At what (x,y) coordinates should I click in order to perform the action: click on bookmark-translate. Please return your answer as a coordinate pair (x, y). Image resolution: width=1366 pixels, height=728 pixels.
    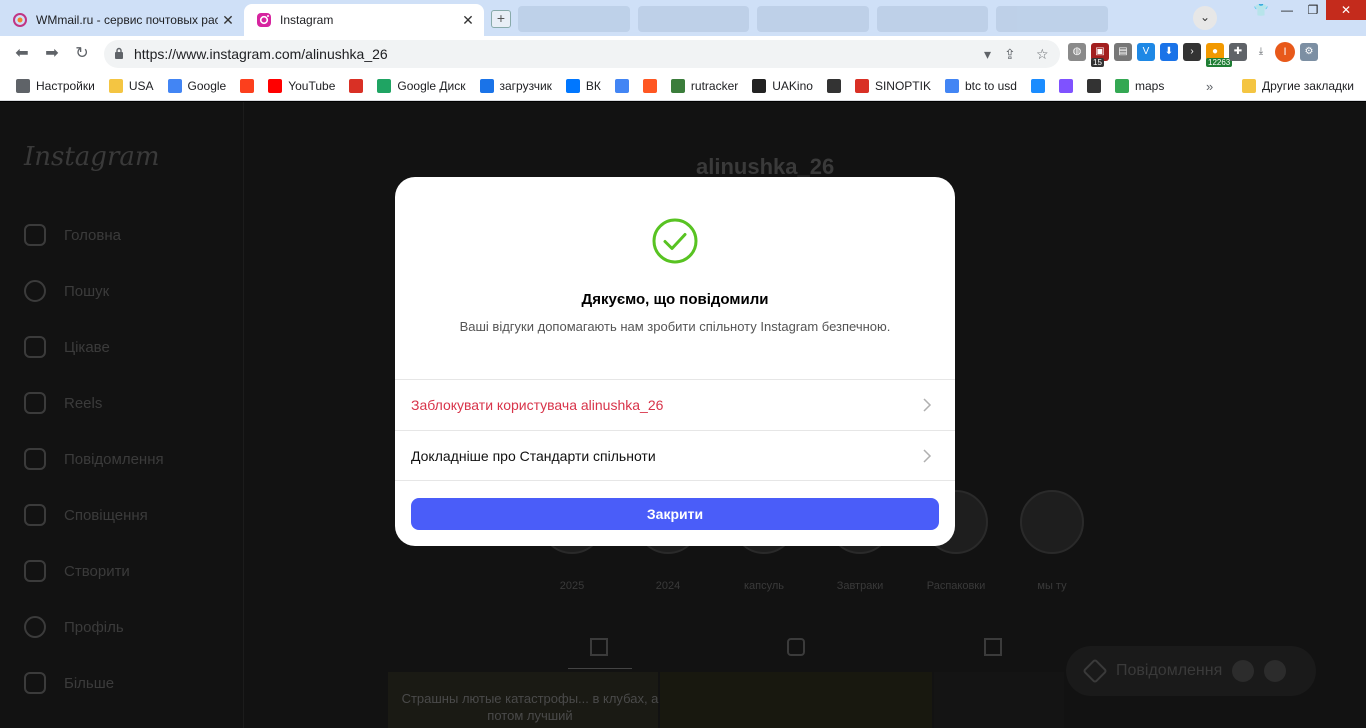
    Looking at the image, I should click on (621, 86).